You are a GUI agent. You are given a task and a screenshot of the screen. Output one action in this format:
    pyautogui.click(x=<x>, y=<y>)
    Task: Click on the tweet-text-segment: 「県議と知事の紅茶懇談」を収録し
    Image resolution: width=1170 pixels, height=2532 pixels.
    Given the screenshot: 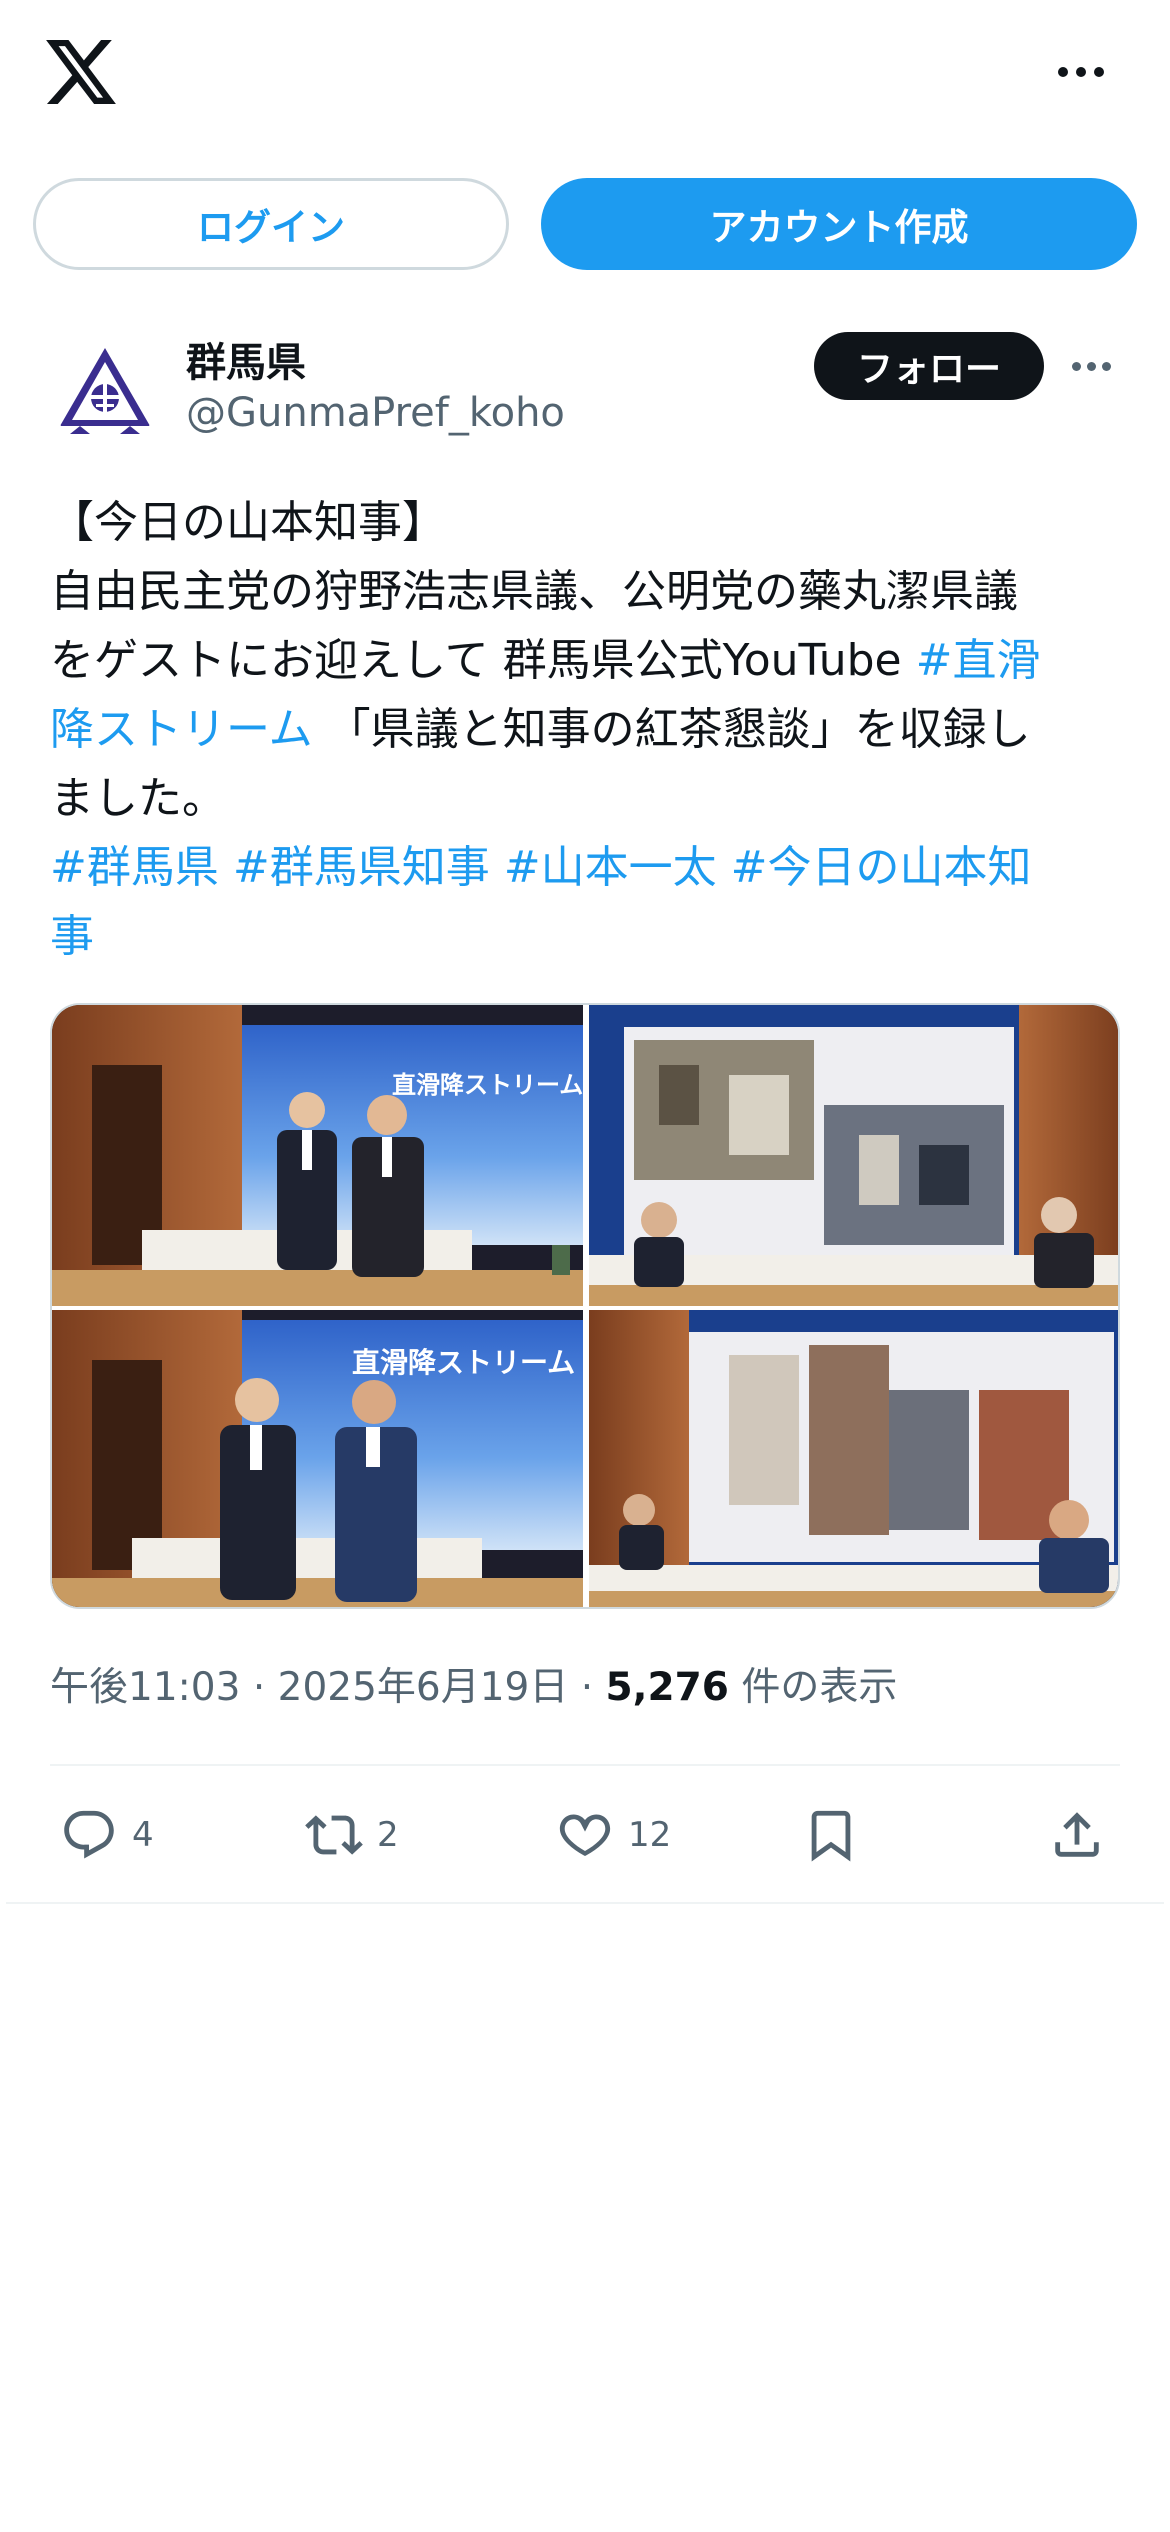 What is the action you would take?
    pyautogui.click(x=671, y=729)
    